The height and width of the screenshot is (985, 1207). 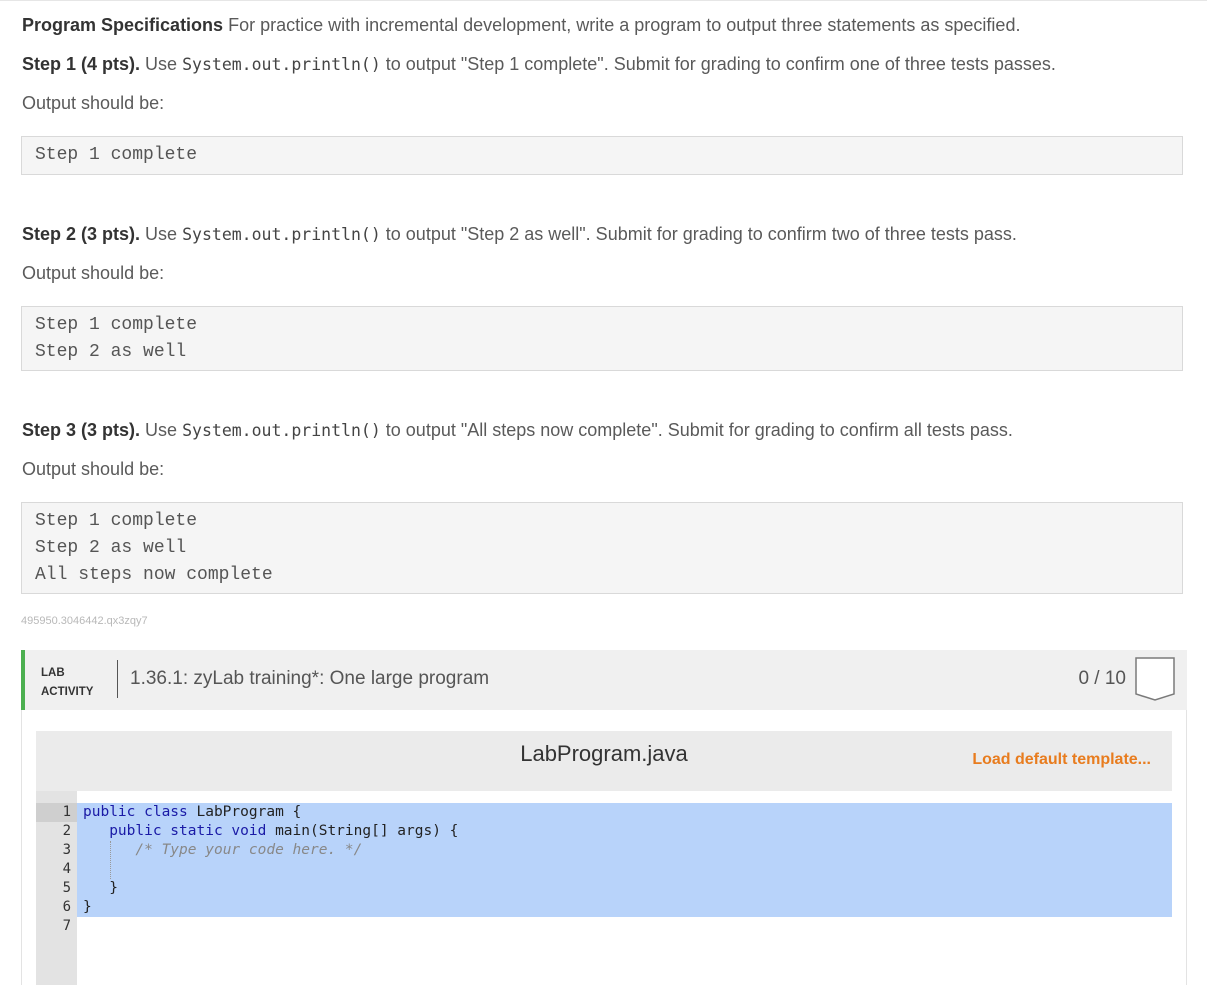 What do you see at coordinates (281, 64) in the screenshot?
I see `step-1-code: System.out.println()` at bounding box center [281, 64].